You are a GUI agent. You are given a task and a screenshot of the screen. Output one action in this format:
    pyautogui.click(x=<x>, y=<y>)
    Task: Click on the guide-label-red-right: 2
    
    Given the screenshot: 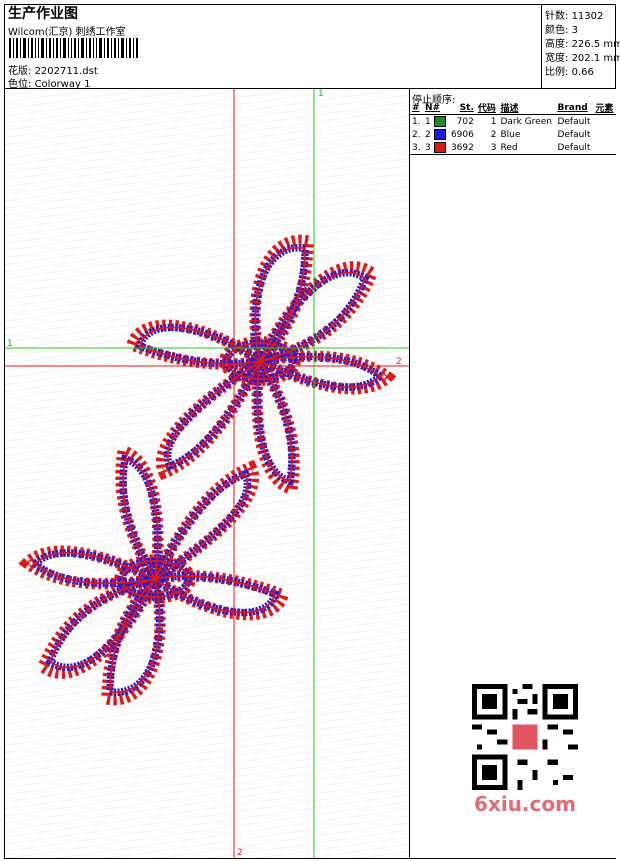 What is the action you would take?
    pyautogui.click(x=399, y=362)
    